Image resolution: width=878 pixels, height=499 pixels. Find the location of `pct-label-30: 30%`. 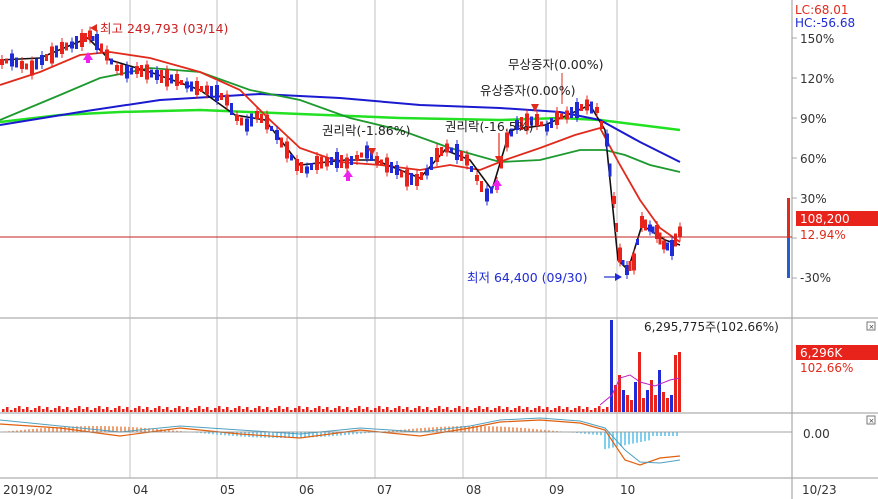

pct-label-30: 30% is located at coordinates (813, 199).